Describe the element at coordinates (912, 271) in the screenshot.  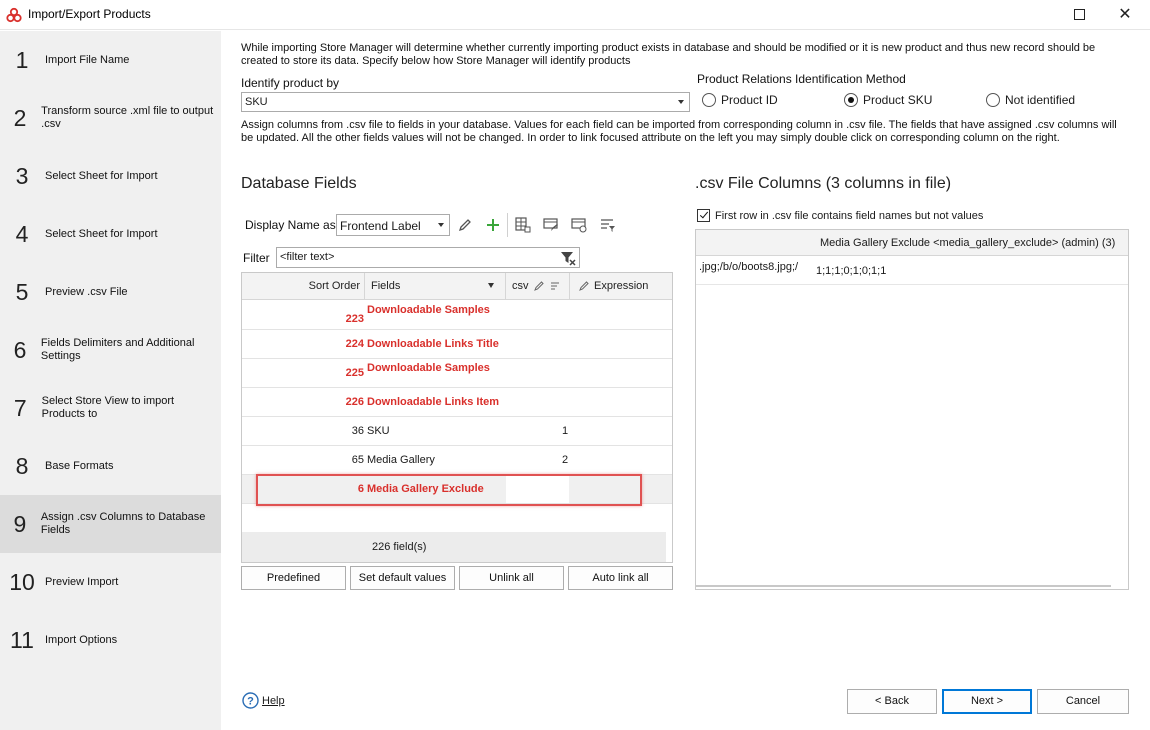
I see `csv-data-row: .jpg;/b/o/boots8.jpg;/ 1;1;1;0;1;0;1;1` at that location.